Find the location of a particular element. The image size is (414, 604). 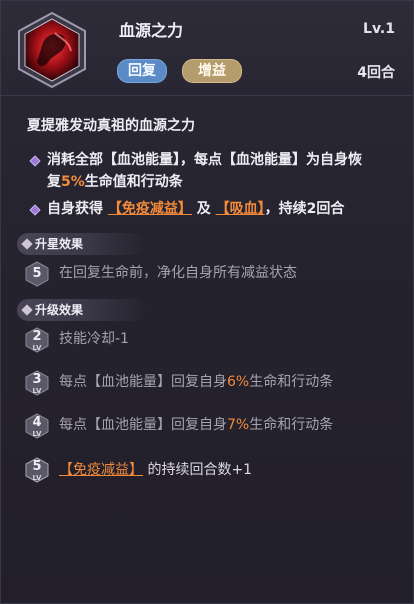

star-badge: 5 is located at coordinates (37, 274).